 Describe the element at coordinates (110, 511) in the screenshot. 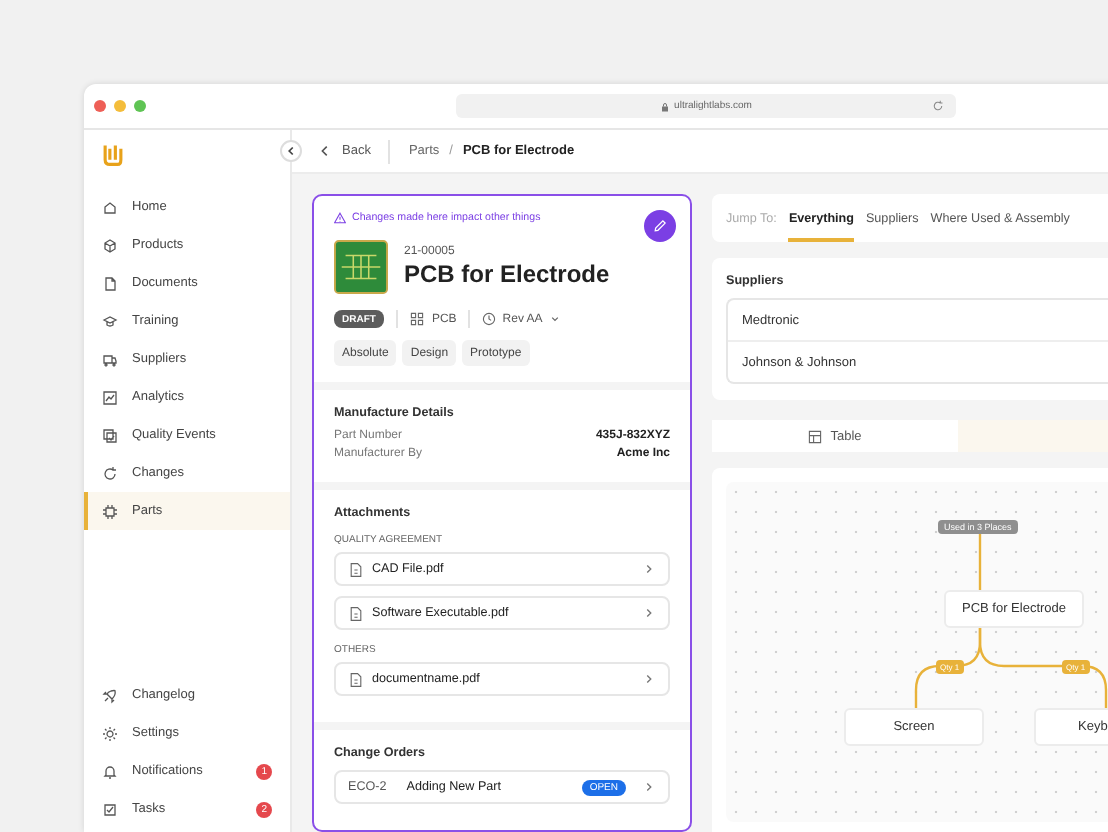

I see `chip-icon` at that location.